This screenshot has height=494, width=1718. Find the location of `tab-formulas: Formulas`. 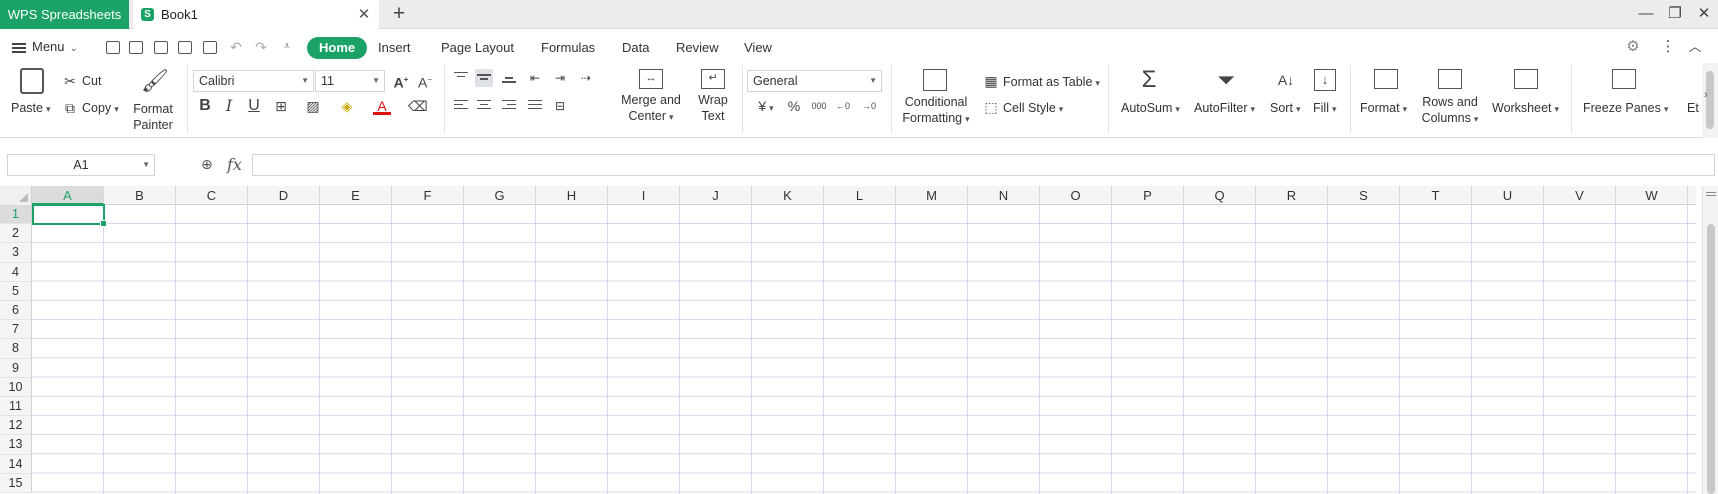

tab-formulas: Formulas is located at coordinates (568, 48).